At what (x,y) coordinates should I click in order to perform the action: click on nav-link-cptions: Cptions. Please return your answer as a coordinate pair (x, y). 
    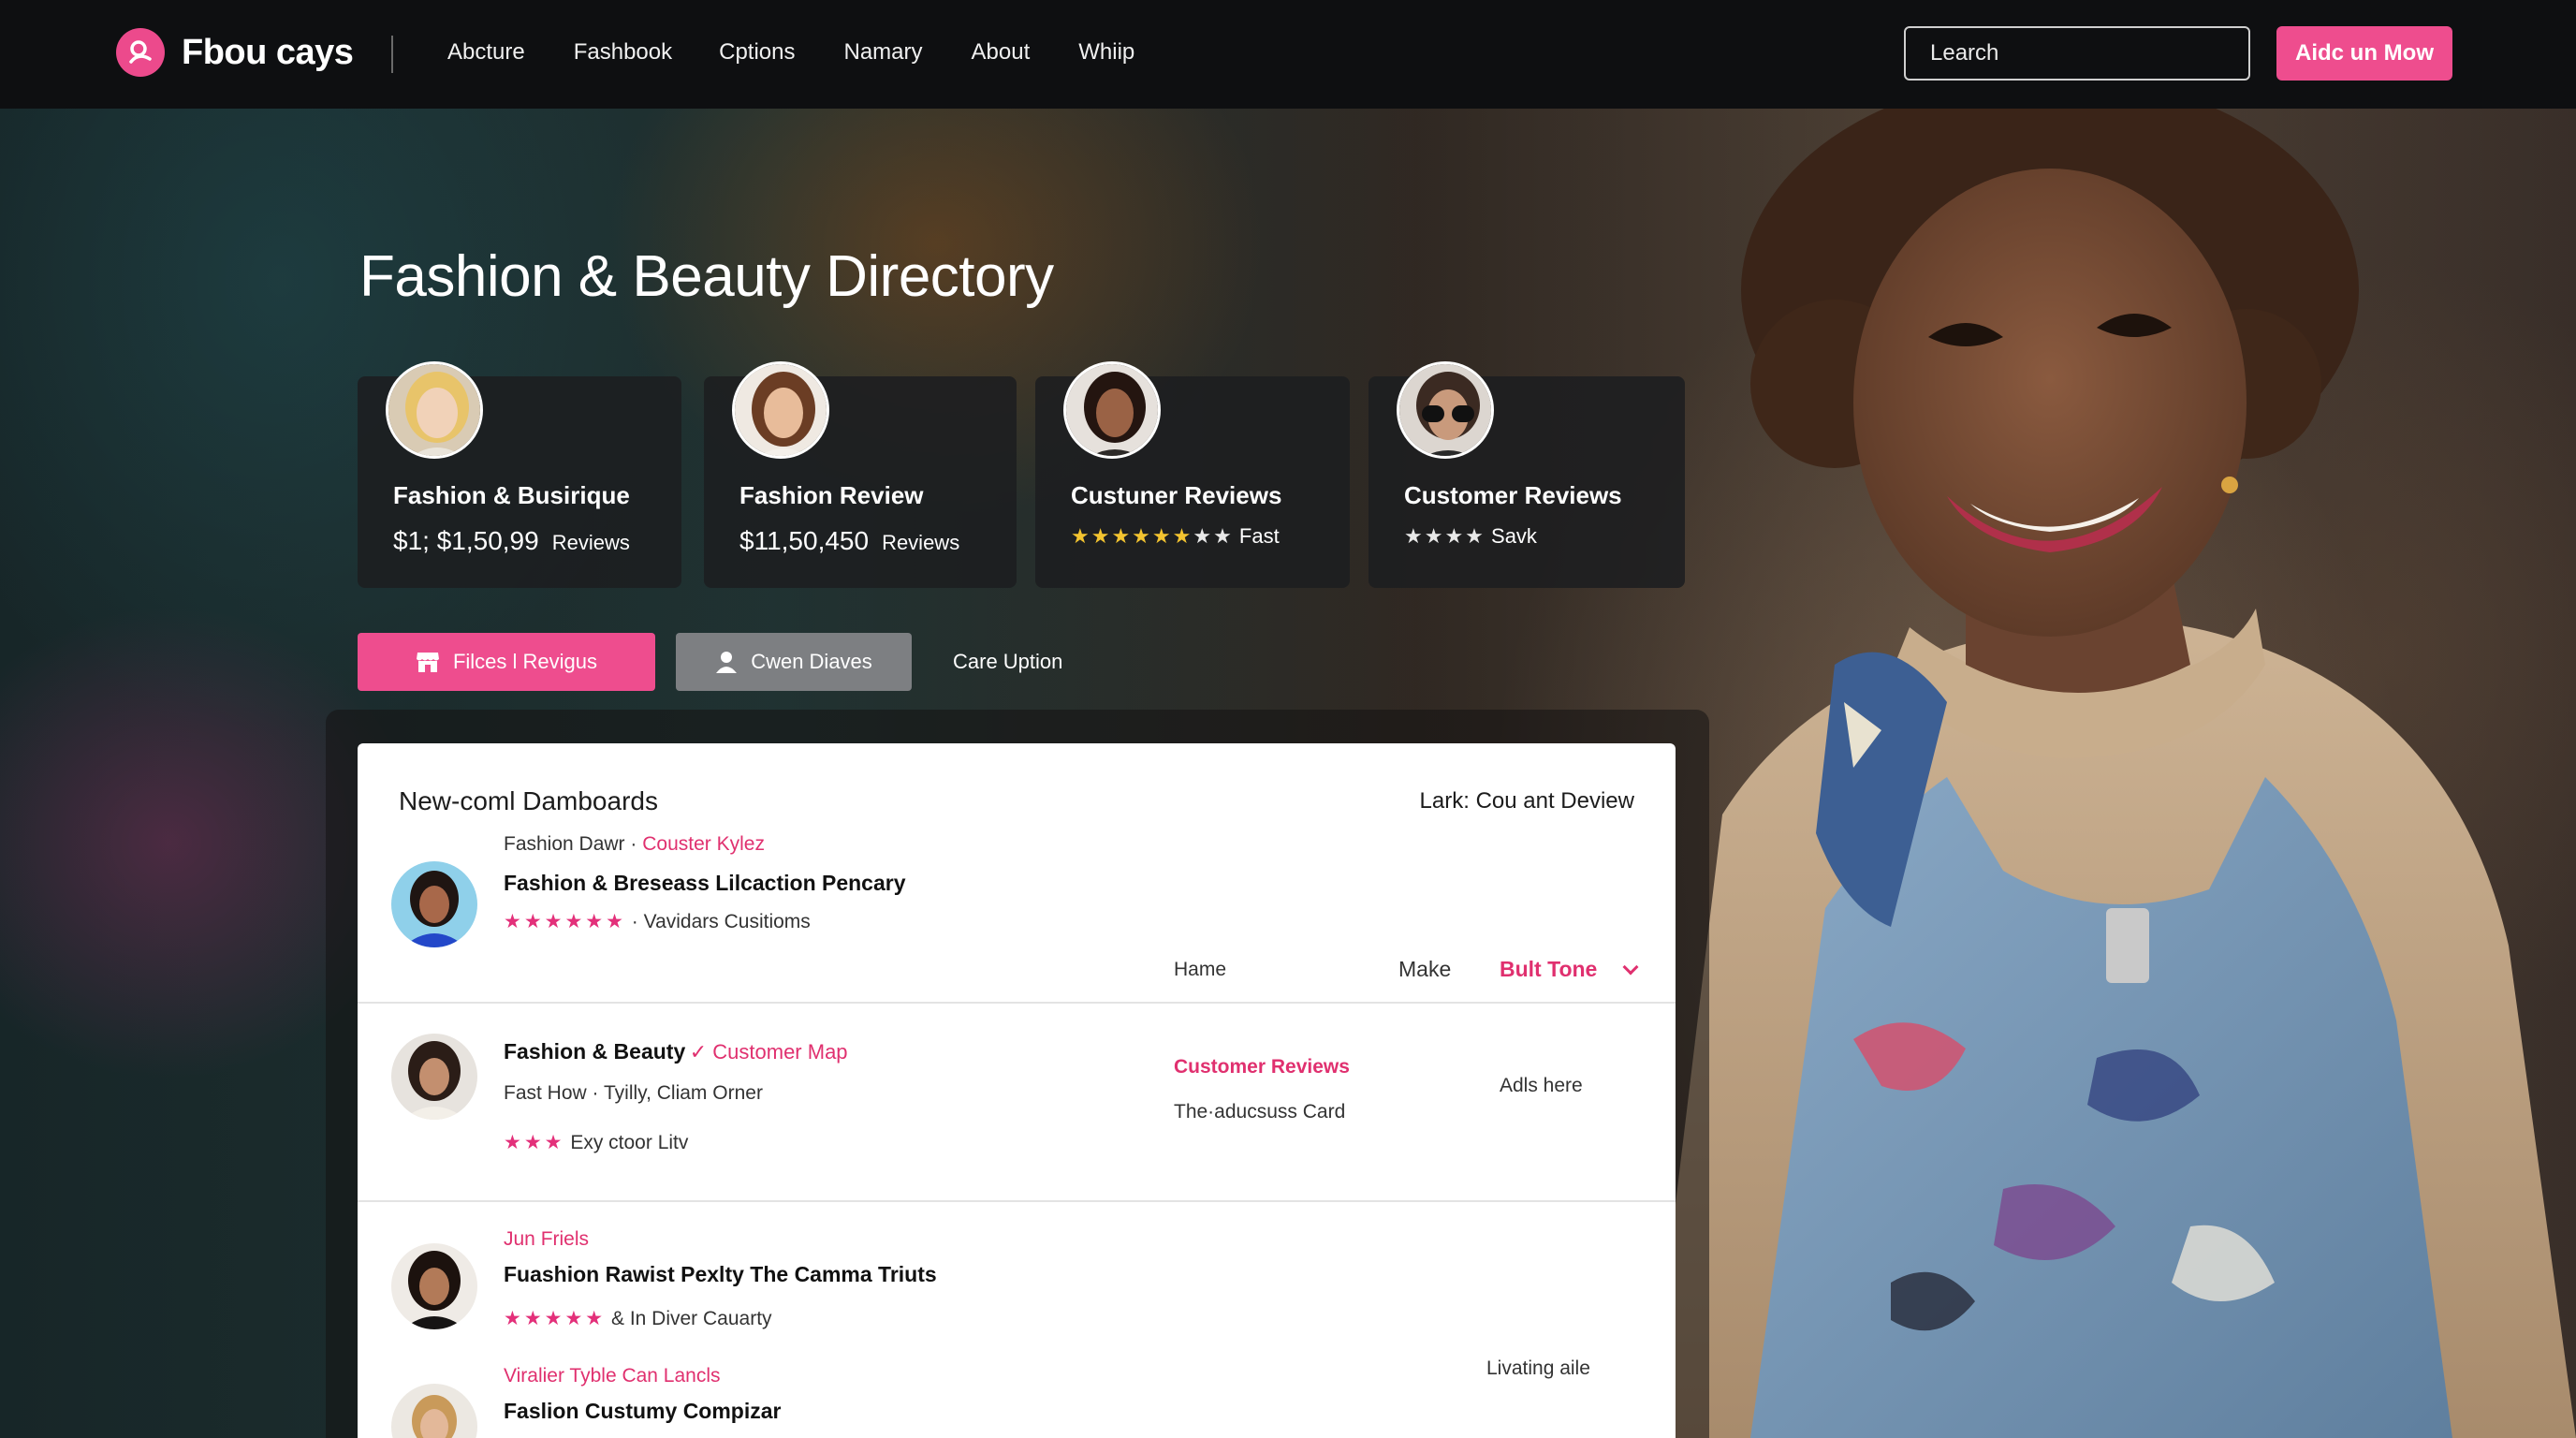
    Looking at the image, I should click on (757, 52).